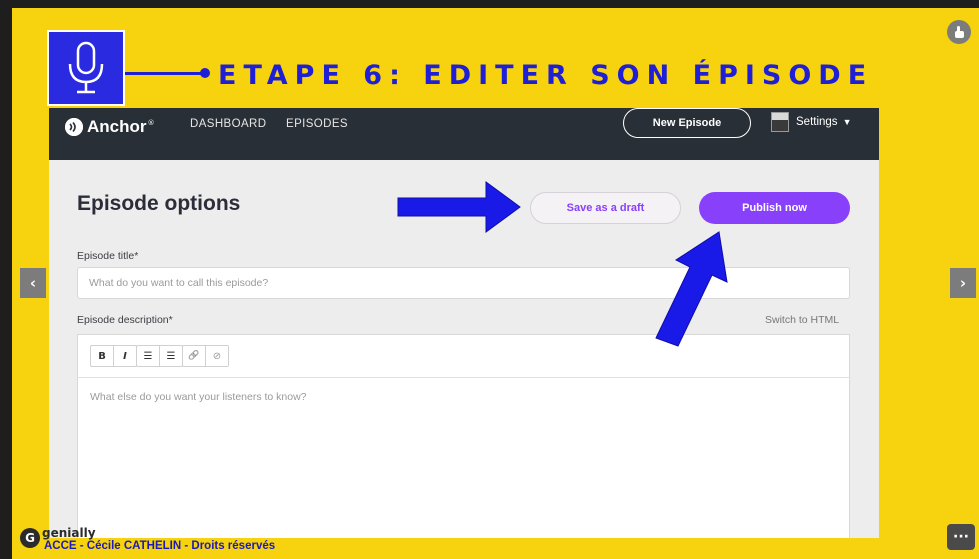 The image size is (979, 559). What do you see at coordinates (216, 356) in the screenshot?
I see `unlink-icon: ⊘` at bounding box center [216, 356].